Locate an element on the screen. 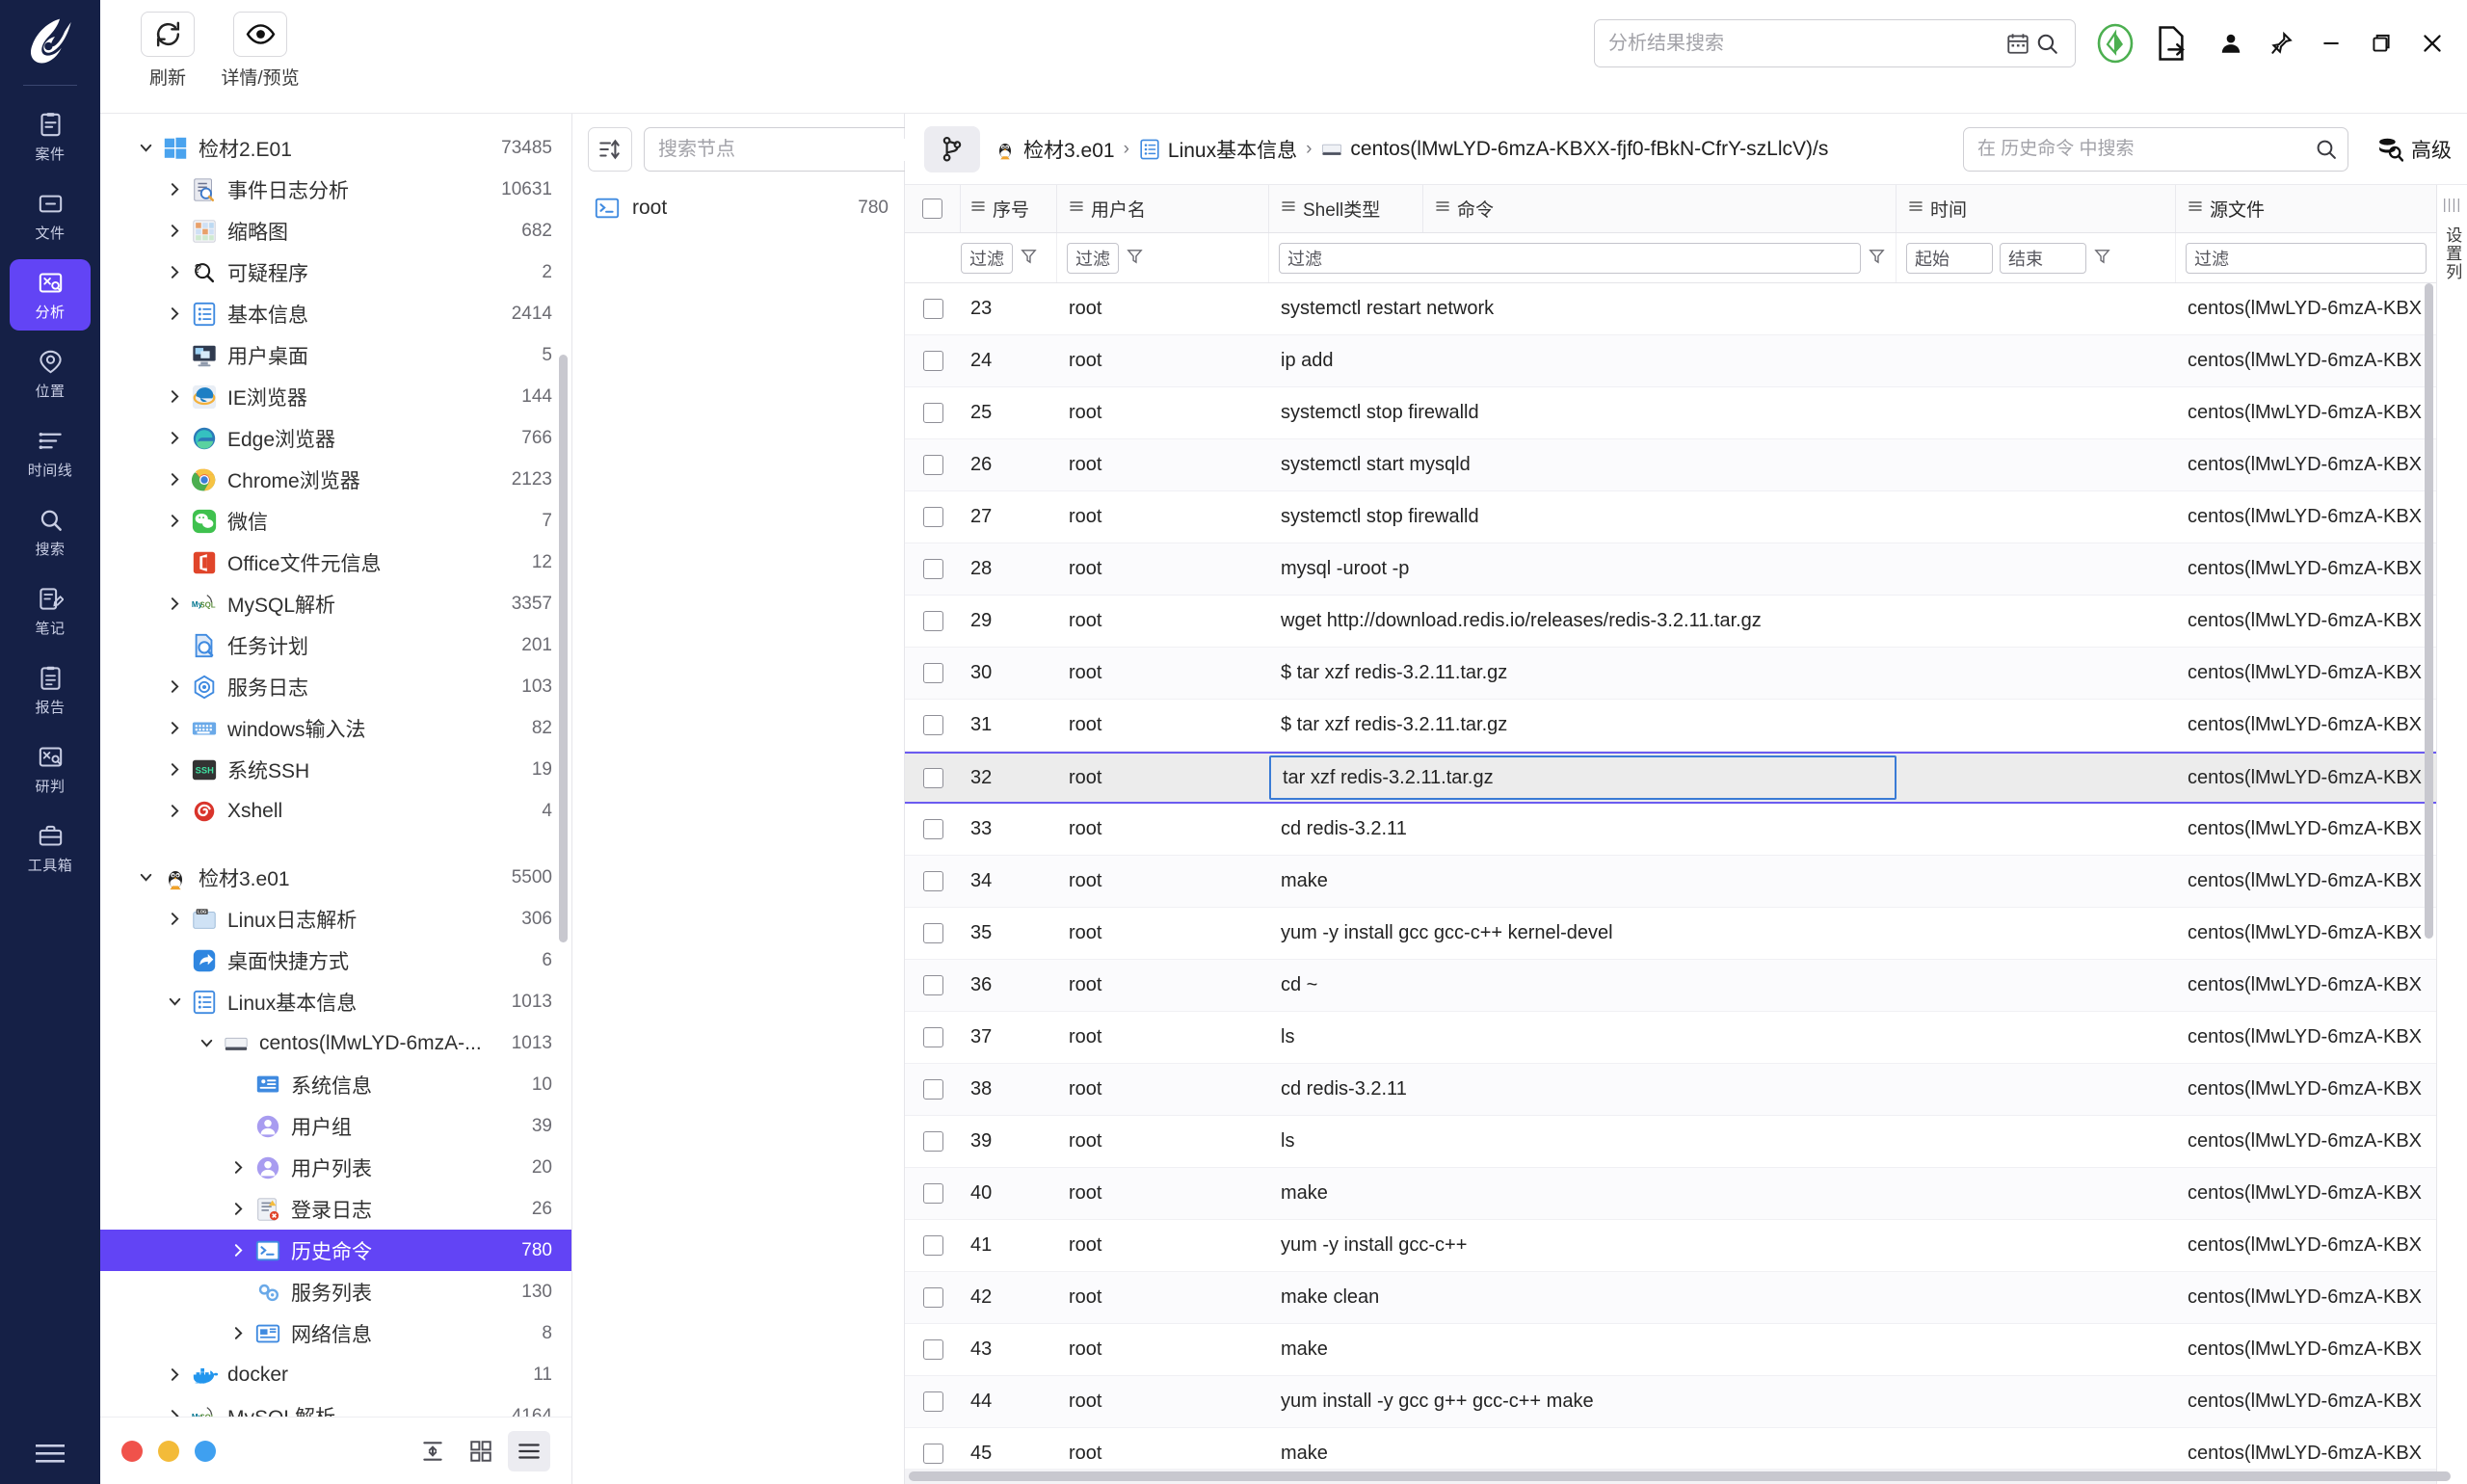  hamburger-menu-button is located at coordinates (50, 1454).